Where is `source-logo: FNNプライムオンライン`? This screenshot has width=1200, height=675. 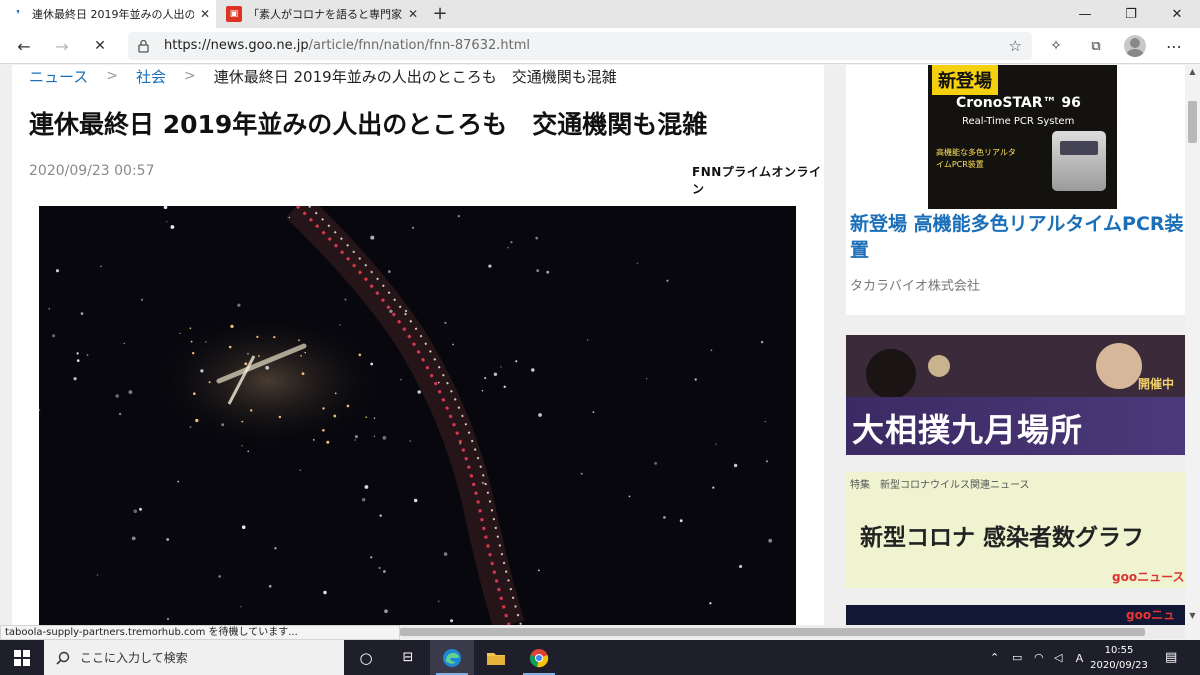
source-logo: FNNプライムオンライン is located at coordinates (758, 180).